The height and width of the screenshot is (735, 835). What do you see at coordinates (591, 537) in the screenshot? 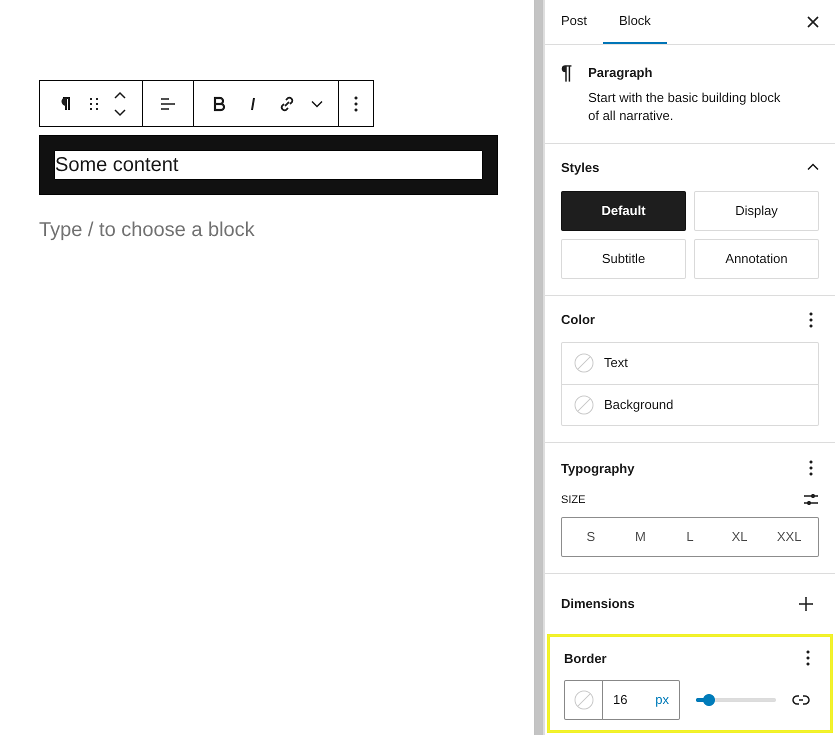
I see `size-option: S` at bounding box center [591, 537].